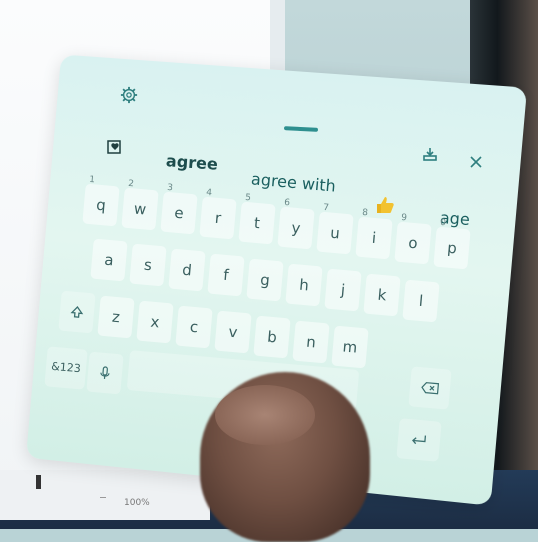 The image size is (538, 542). What do you see at coordinates (303, 285) in the screenshot?
I see `key-h: h` at bounding box center [303, 285].